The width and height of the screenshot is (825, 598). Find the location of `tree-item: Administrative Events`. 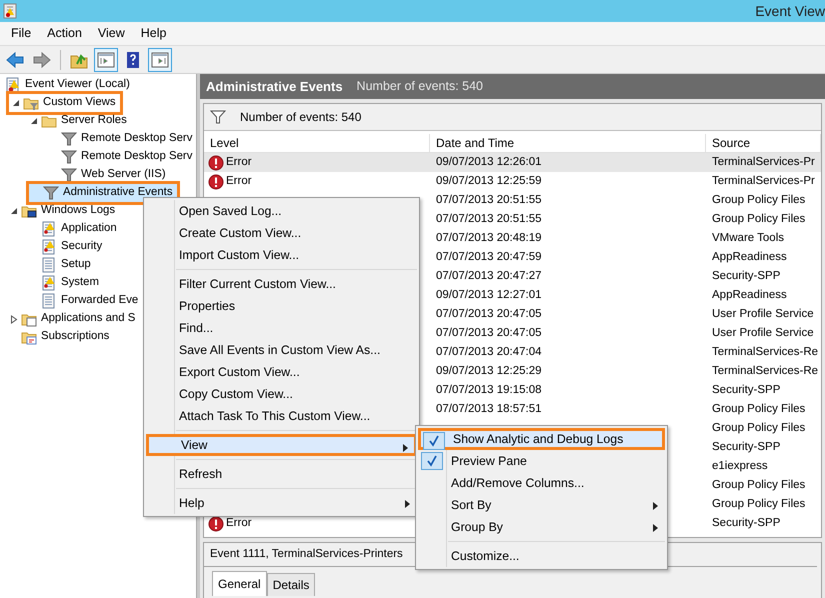

tree-item: Administrative Events is located at coordinates (103, 193).